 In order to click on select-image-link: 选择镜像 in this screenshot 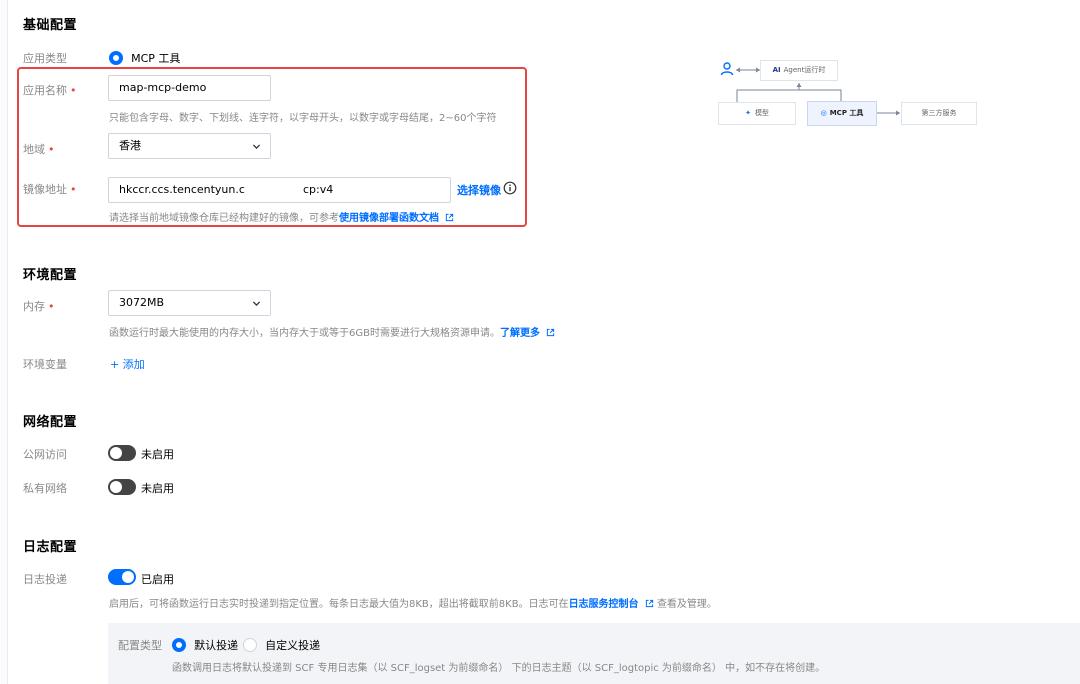, I will do `click(479, 190)`.